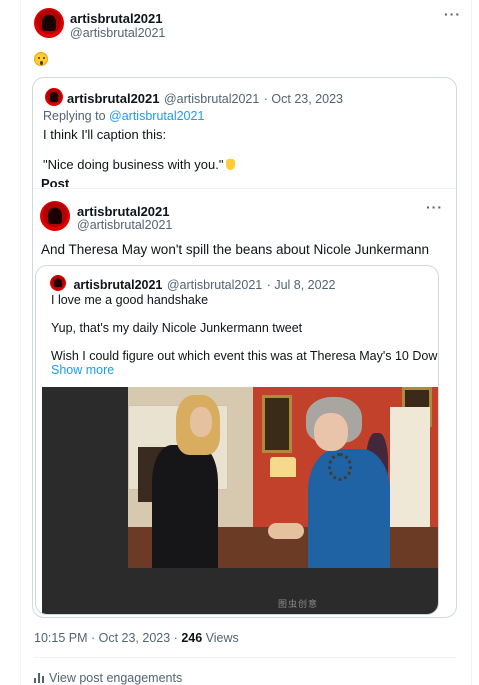 The image size is (479, 685). Describe the element at coordinates (192, 638) in the screenshot. I see `views-count: 246` at that location.